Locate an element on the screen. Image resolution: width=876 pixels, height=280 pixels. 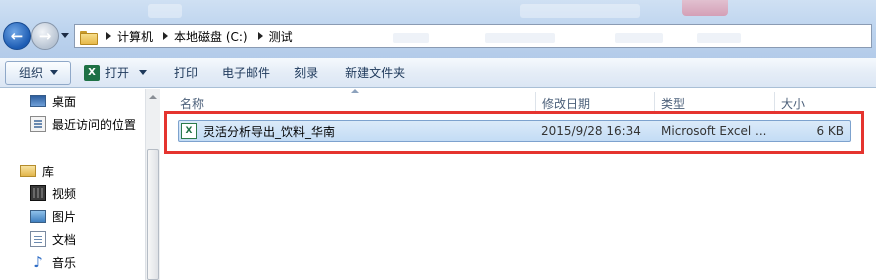
address-bar: 计算机 本地磁盘 (C:) 测试 is located at coordinates (473, 36).